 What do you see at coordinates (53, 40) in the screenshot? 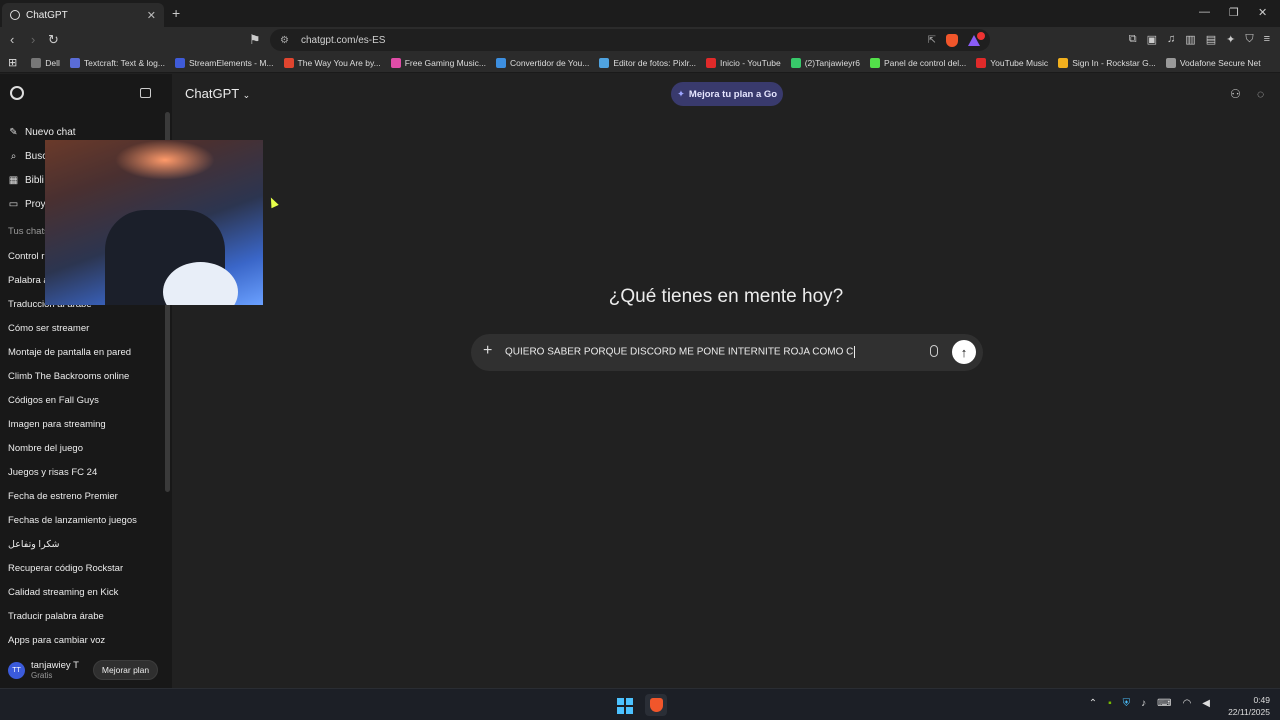
I see `reload-icon: ↻` at bounding box center [53, 40].